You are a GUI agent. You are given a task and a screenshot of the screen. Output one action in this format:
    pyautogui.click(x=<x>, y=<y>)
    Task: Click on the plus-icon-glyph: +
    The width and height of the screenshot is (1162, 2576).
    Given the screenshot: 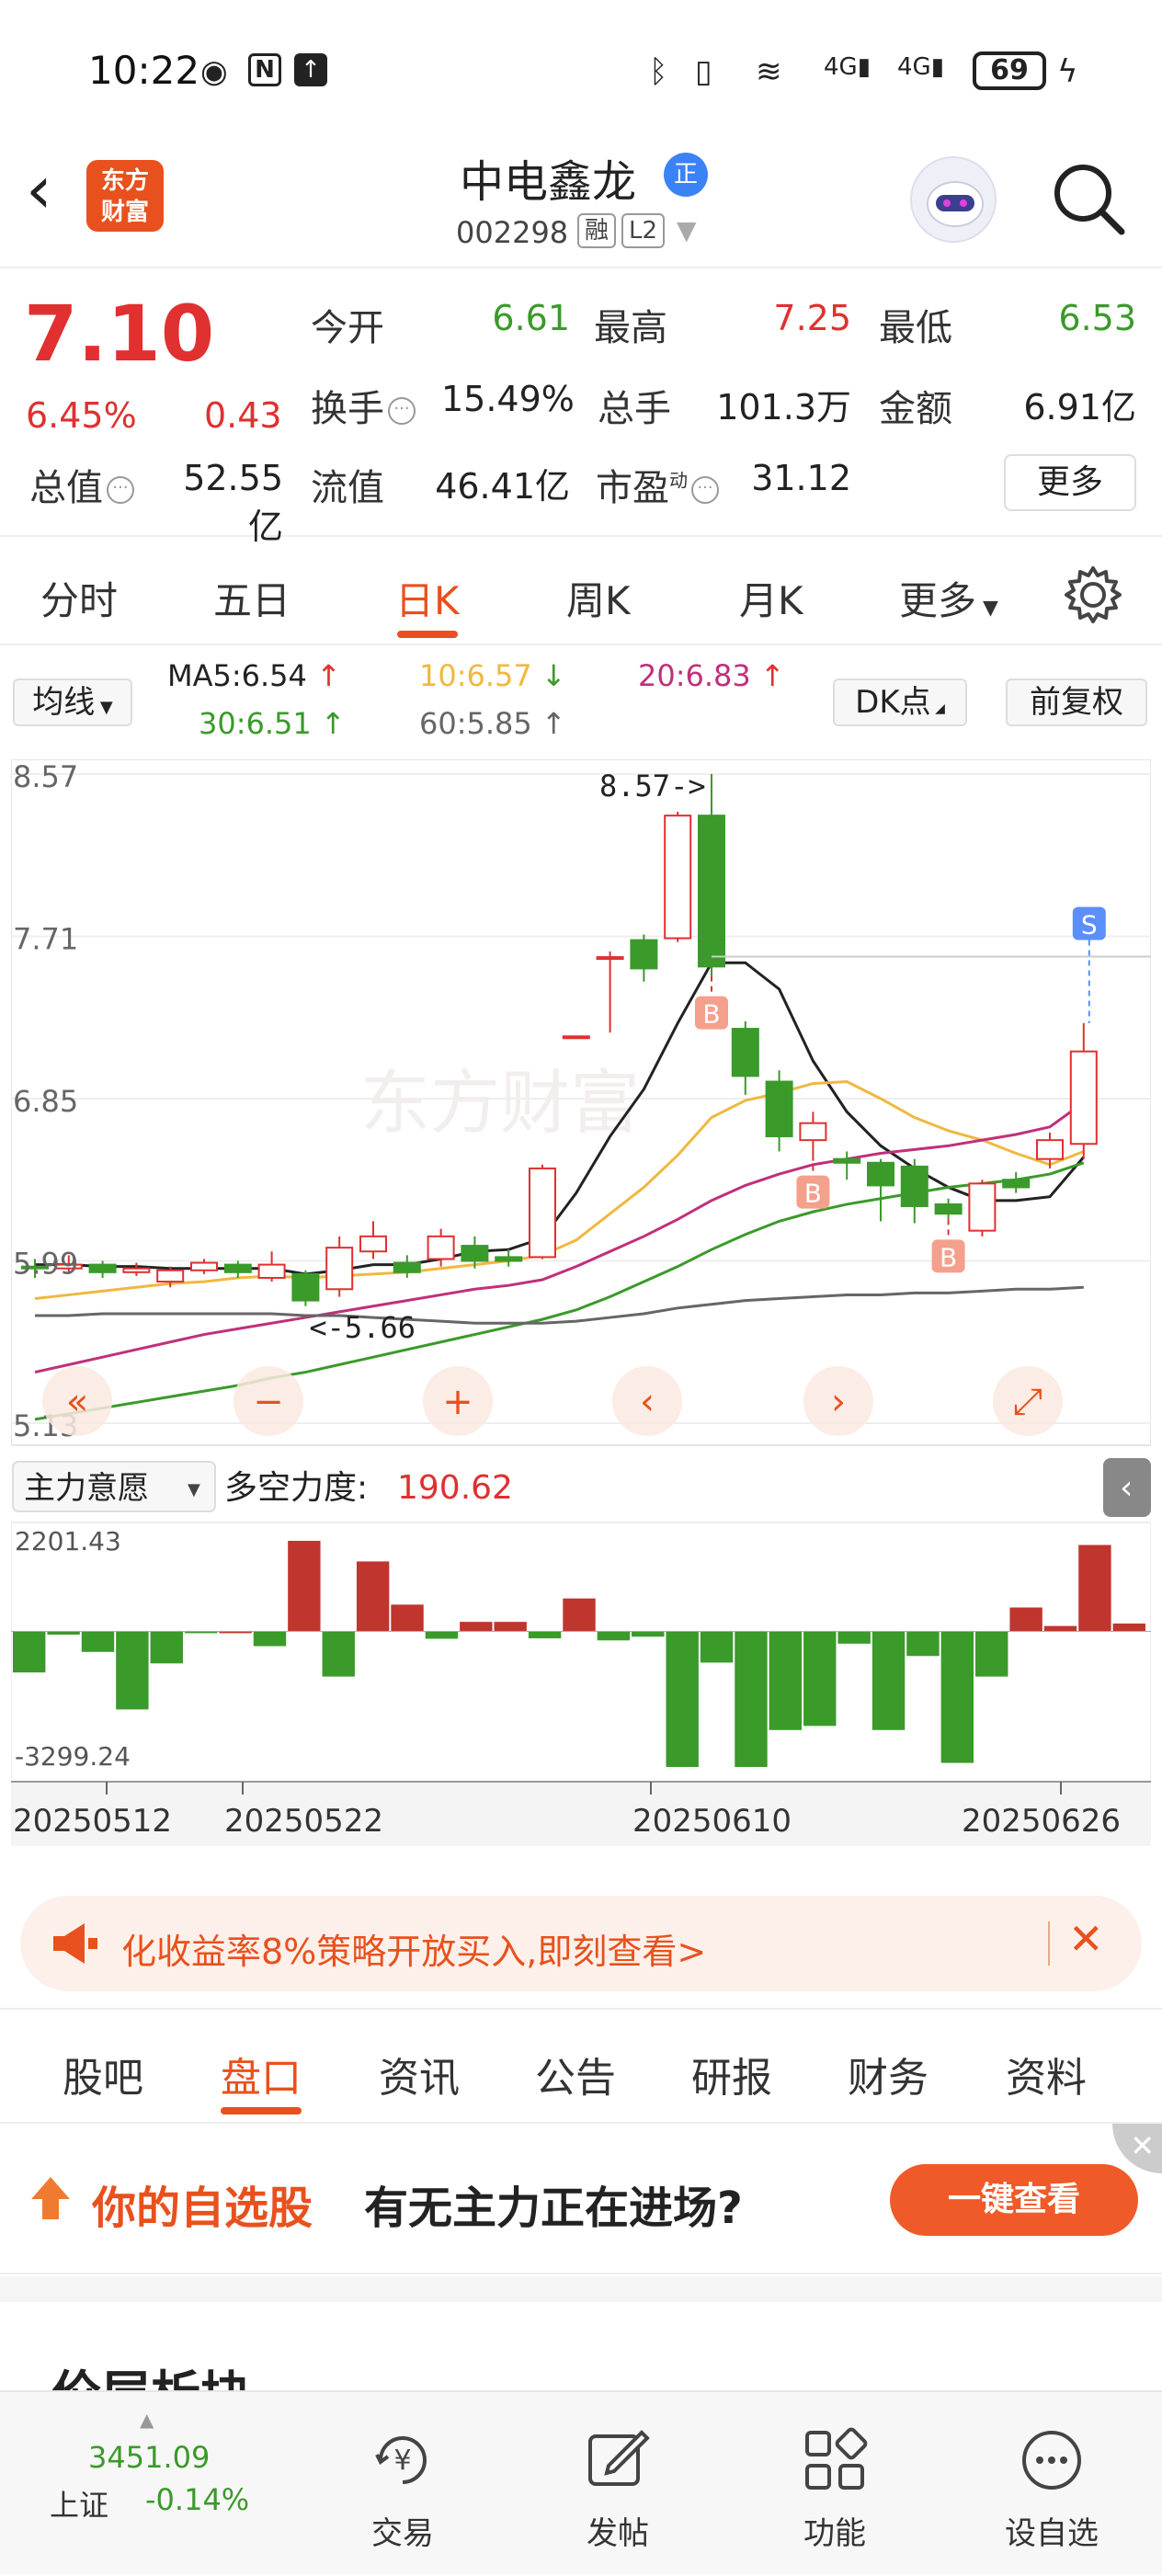 What is the action you would take?
    pyautogui.click(x=458, y=1402)
    